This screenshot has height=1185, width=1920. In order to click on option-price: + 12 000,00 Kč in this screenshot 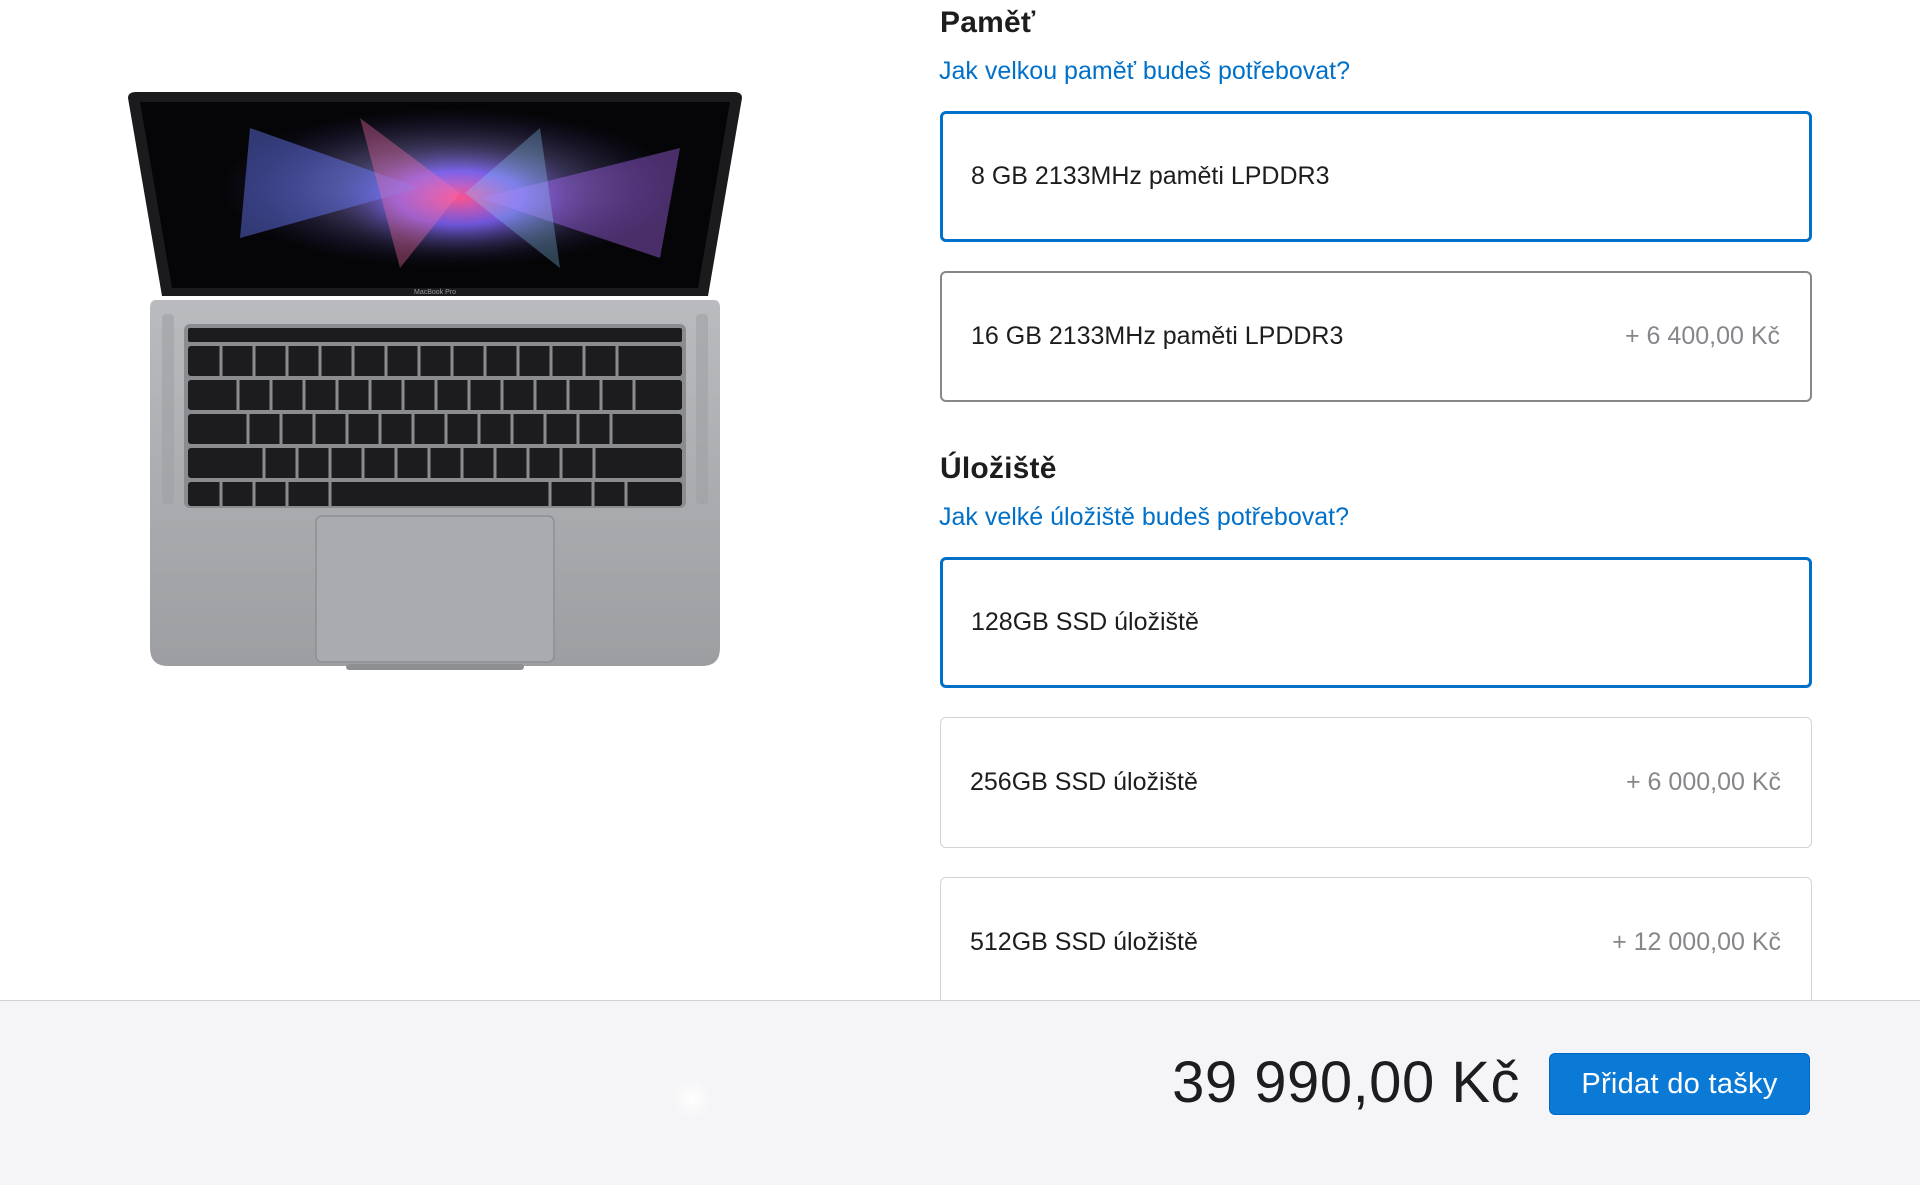, I will do `click(1696, 942)`.